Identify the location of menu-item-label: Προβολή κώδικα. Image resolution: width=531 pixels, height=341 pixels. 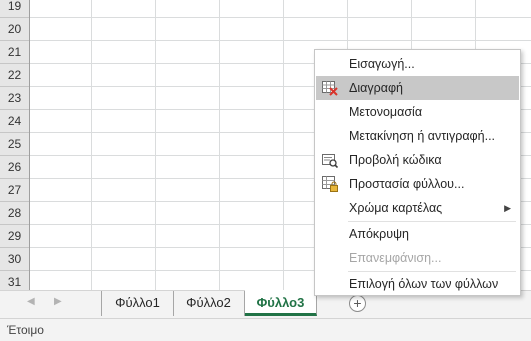
(395, 160).